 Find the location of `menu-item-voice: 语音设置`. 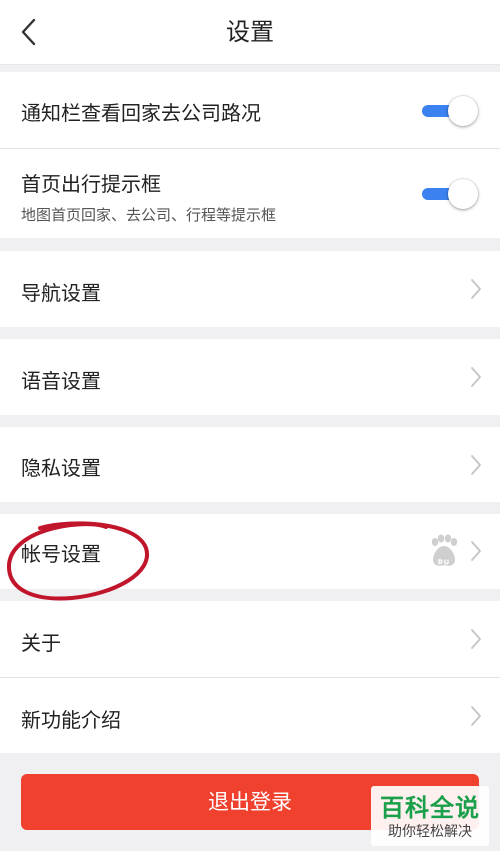

menu-item-voice: 语音设置 is located at coordinates (250, 377).